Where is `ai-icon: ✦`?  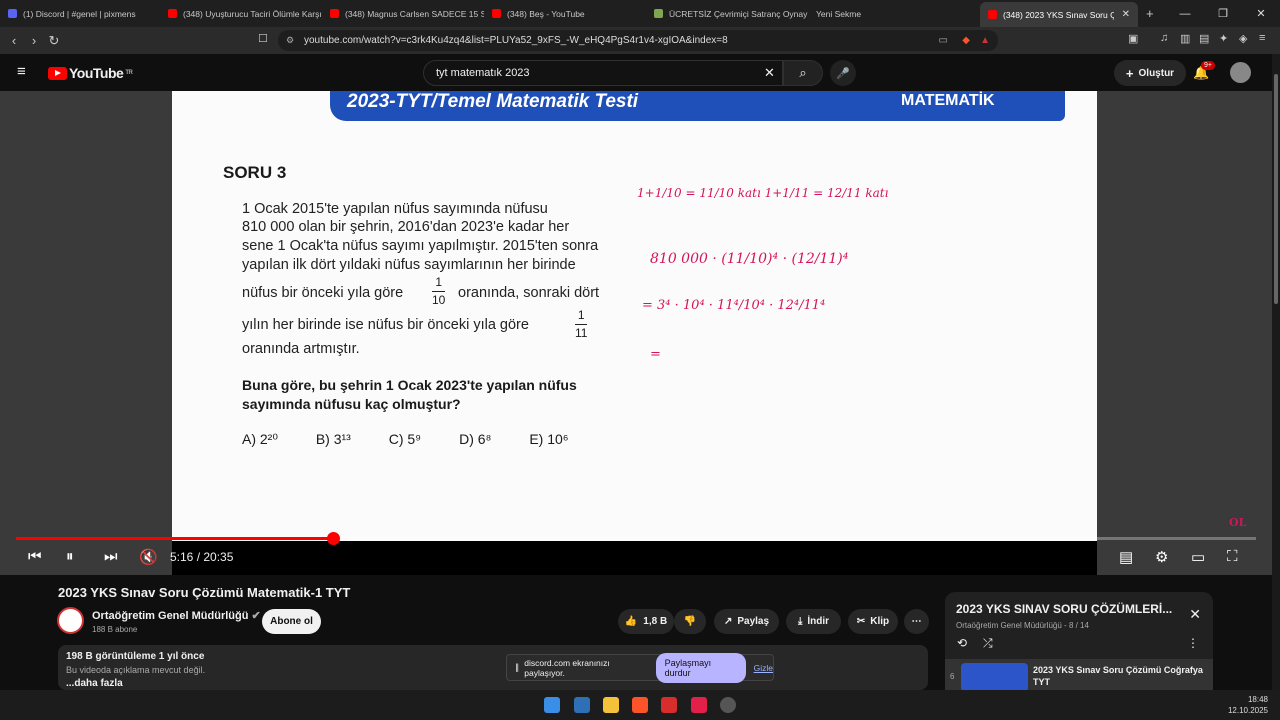 ai-icon: ✦ is located at coordinates (1223, 38).